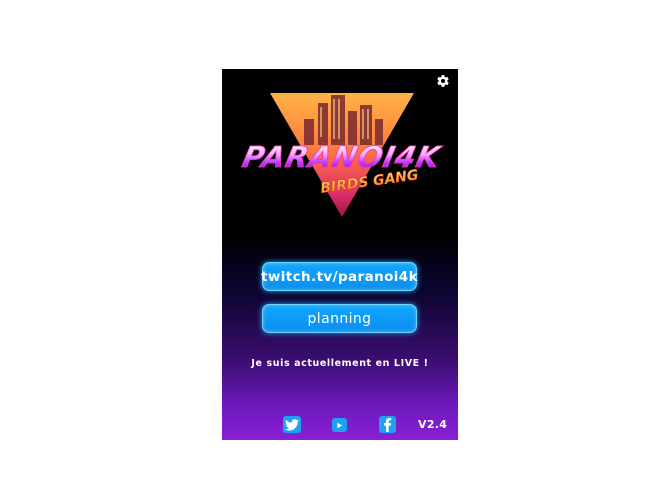  What do you see at coordinates (433, 424) in the screenshot?
I see `version-label: V2.4` at bounding box center [433, 424].